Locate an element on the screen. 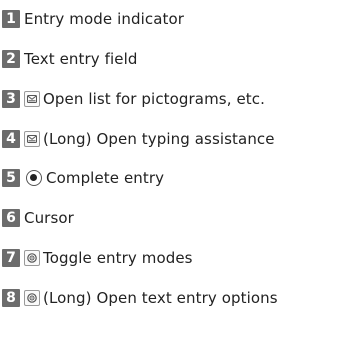 This screenshot has height=338, width=364. list-item: 3 Open list for pictograms, etc. is located at coordinates (132, 99).